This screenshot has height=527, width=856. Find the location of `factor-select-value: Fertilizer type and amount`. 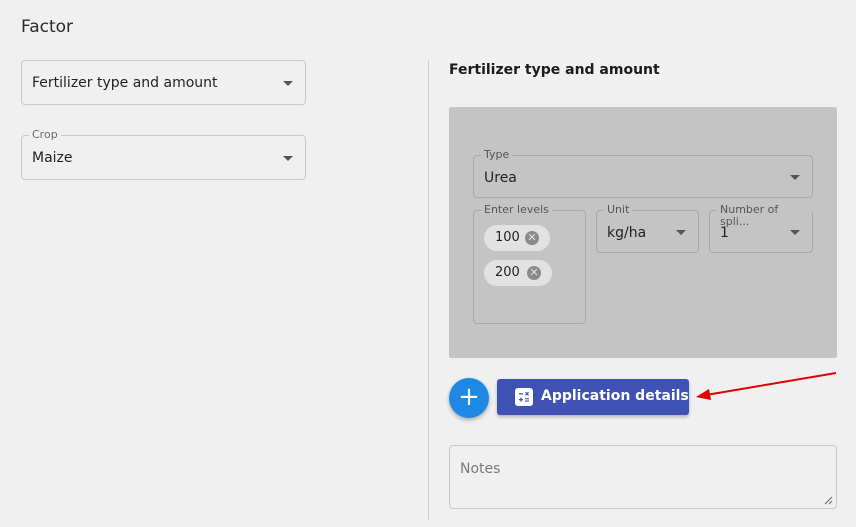

factor-select-value: Fertilizer type and amount is located at coordinates (125, 83).